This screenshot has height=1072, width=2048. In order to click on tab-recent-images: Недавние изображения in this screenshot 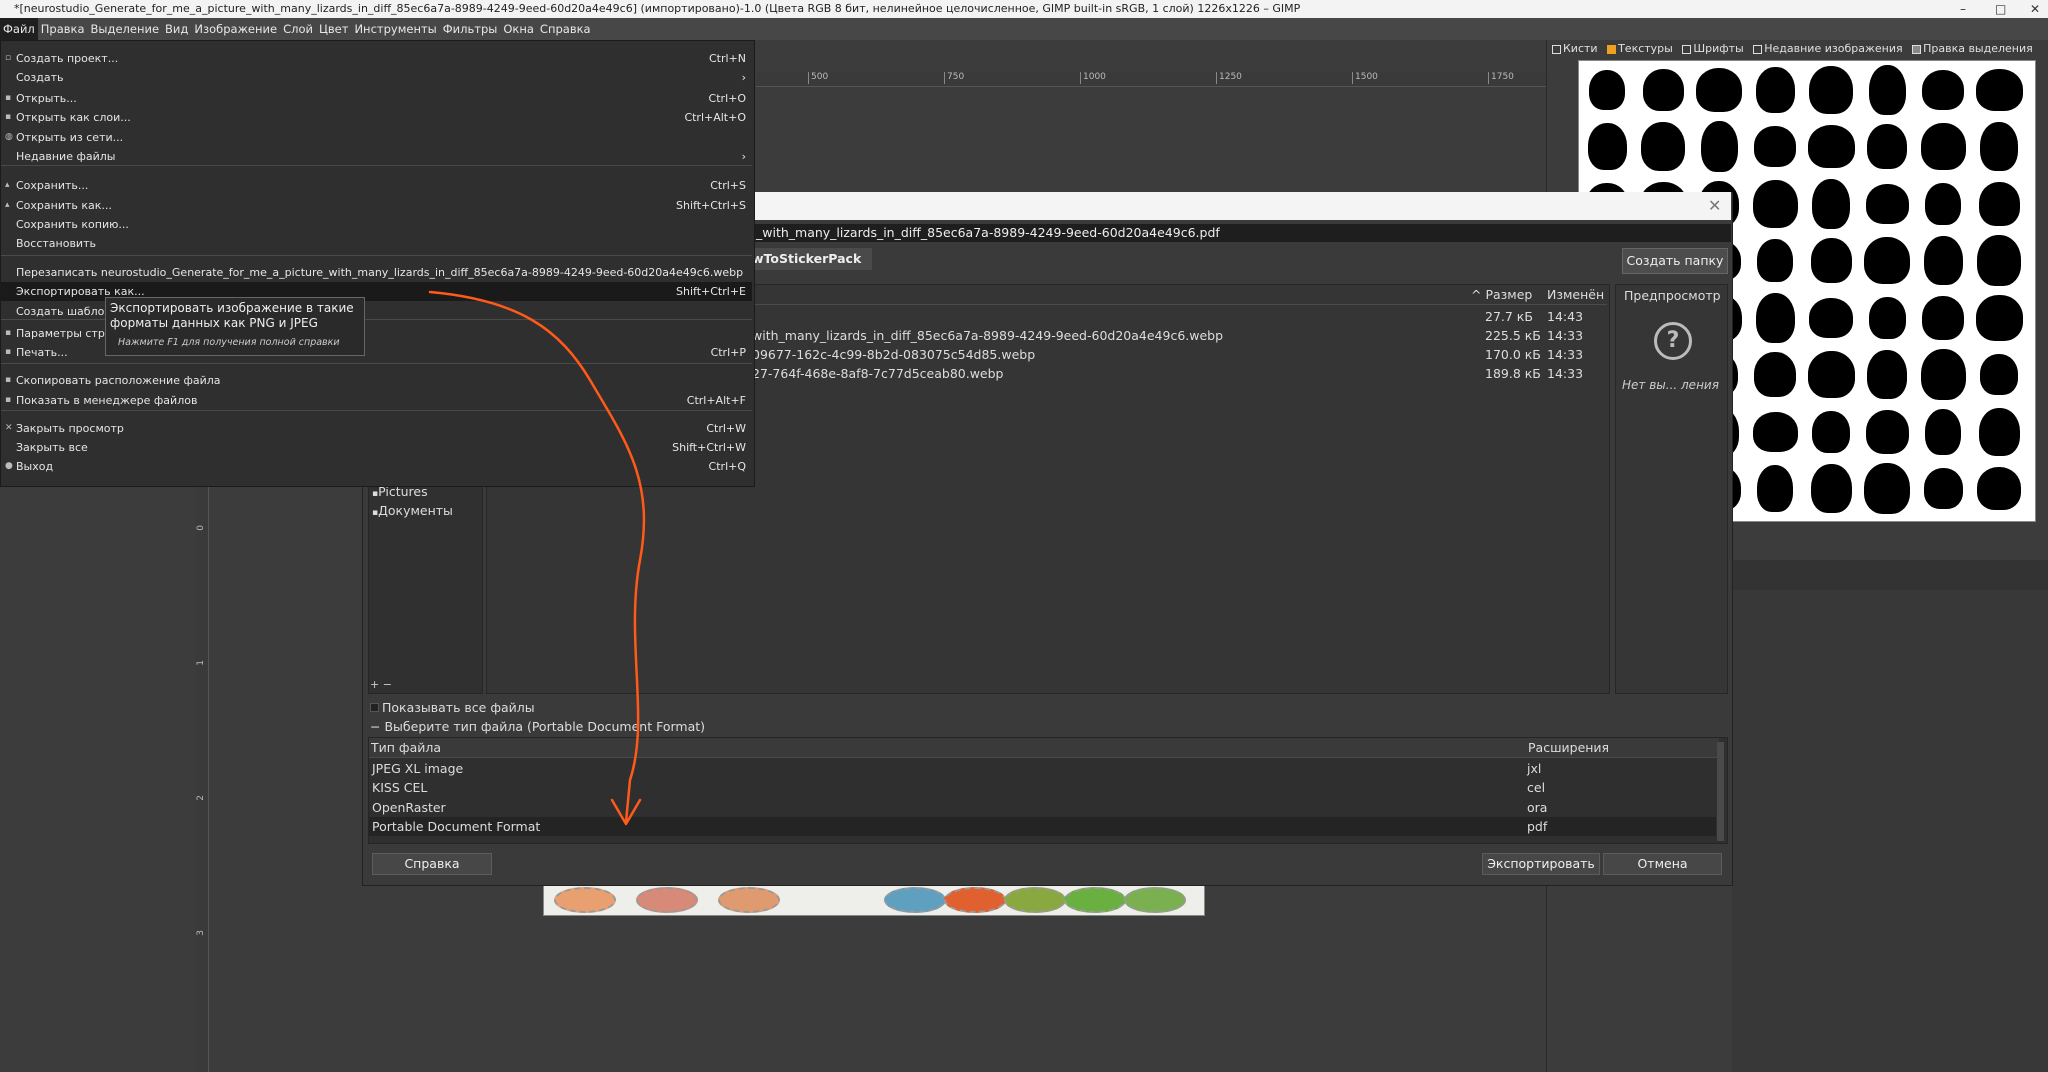, I will do `click(1828, 48)`.